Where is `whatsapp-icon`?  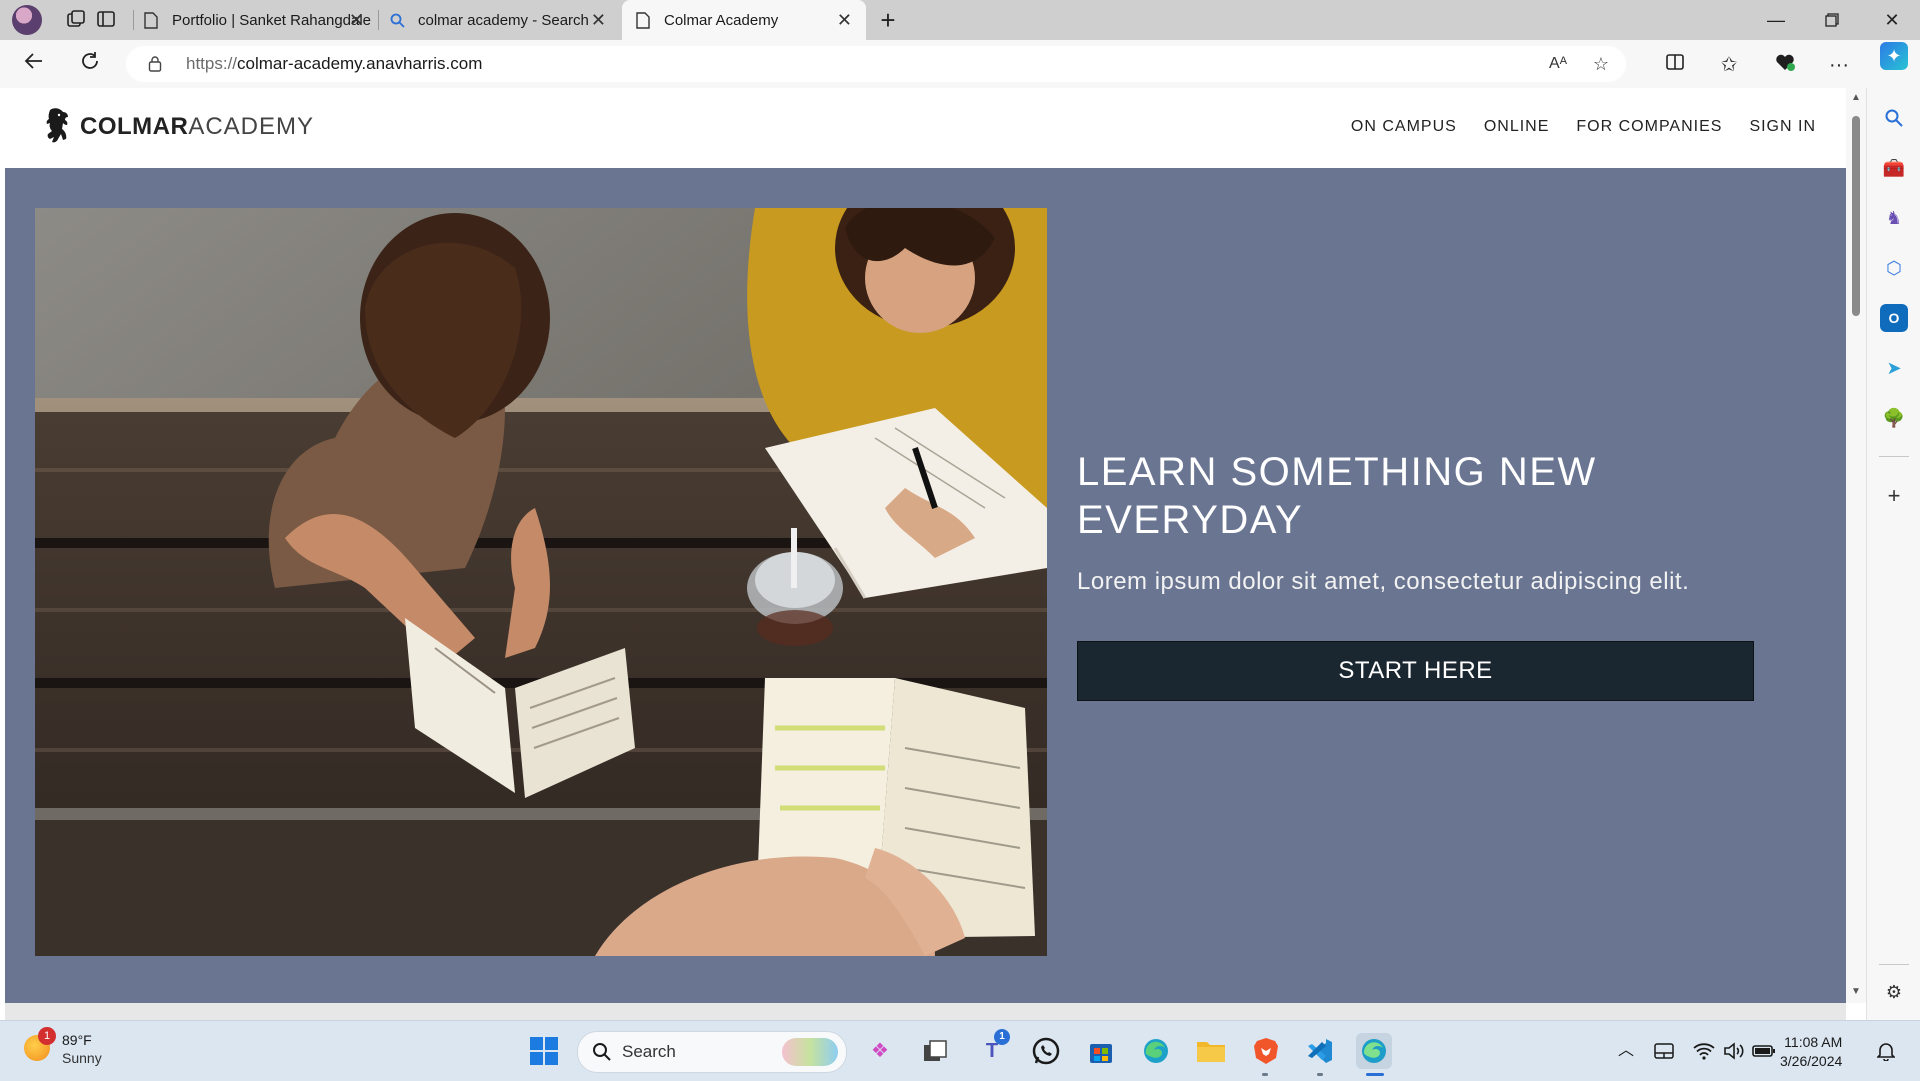 whatsapp-icon is located at coordinates (1046, 1051).